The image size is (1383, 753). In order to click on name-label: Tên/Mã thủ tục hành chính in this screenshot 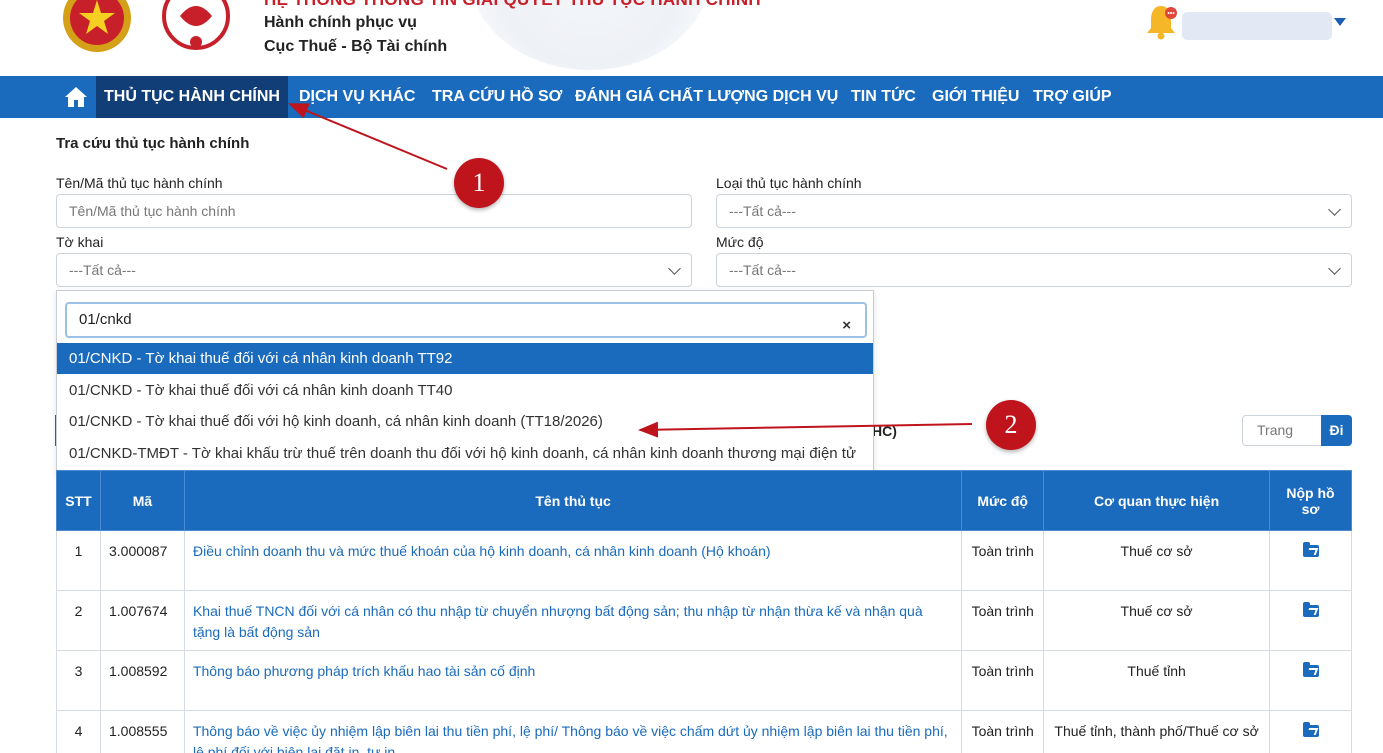, I will do `click(139, 183)`.